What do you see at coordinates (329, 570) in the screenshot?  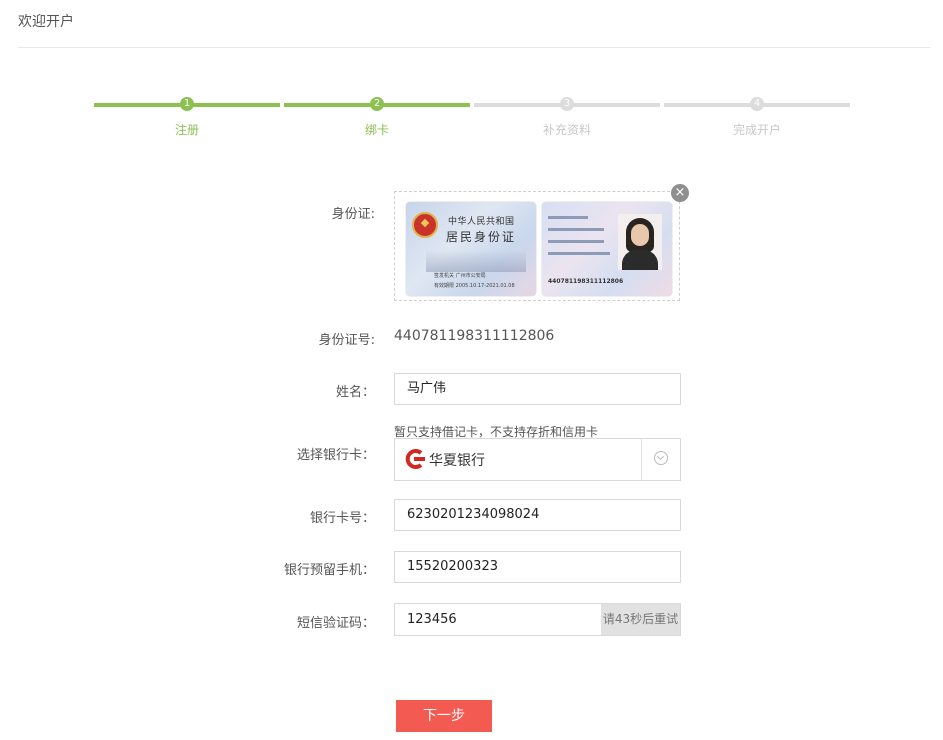 I see `phone-label: 银行预留手机：` at bounding box center [329, 570].